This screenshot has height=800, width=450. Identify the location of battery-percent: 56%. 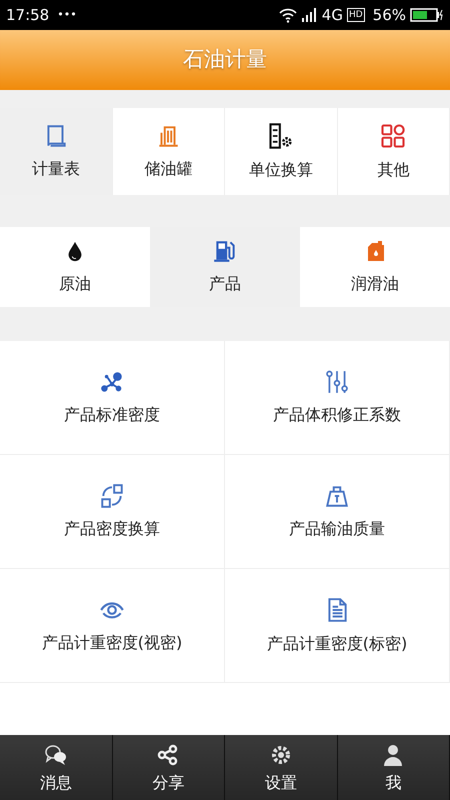
(389, 15).